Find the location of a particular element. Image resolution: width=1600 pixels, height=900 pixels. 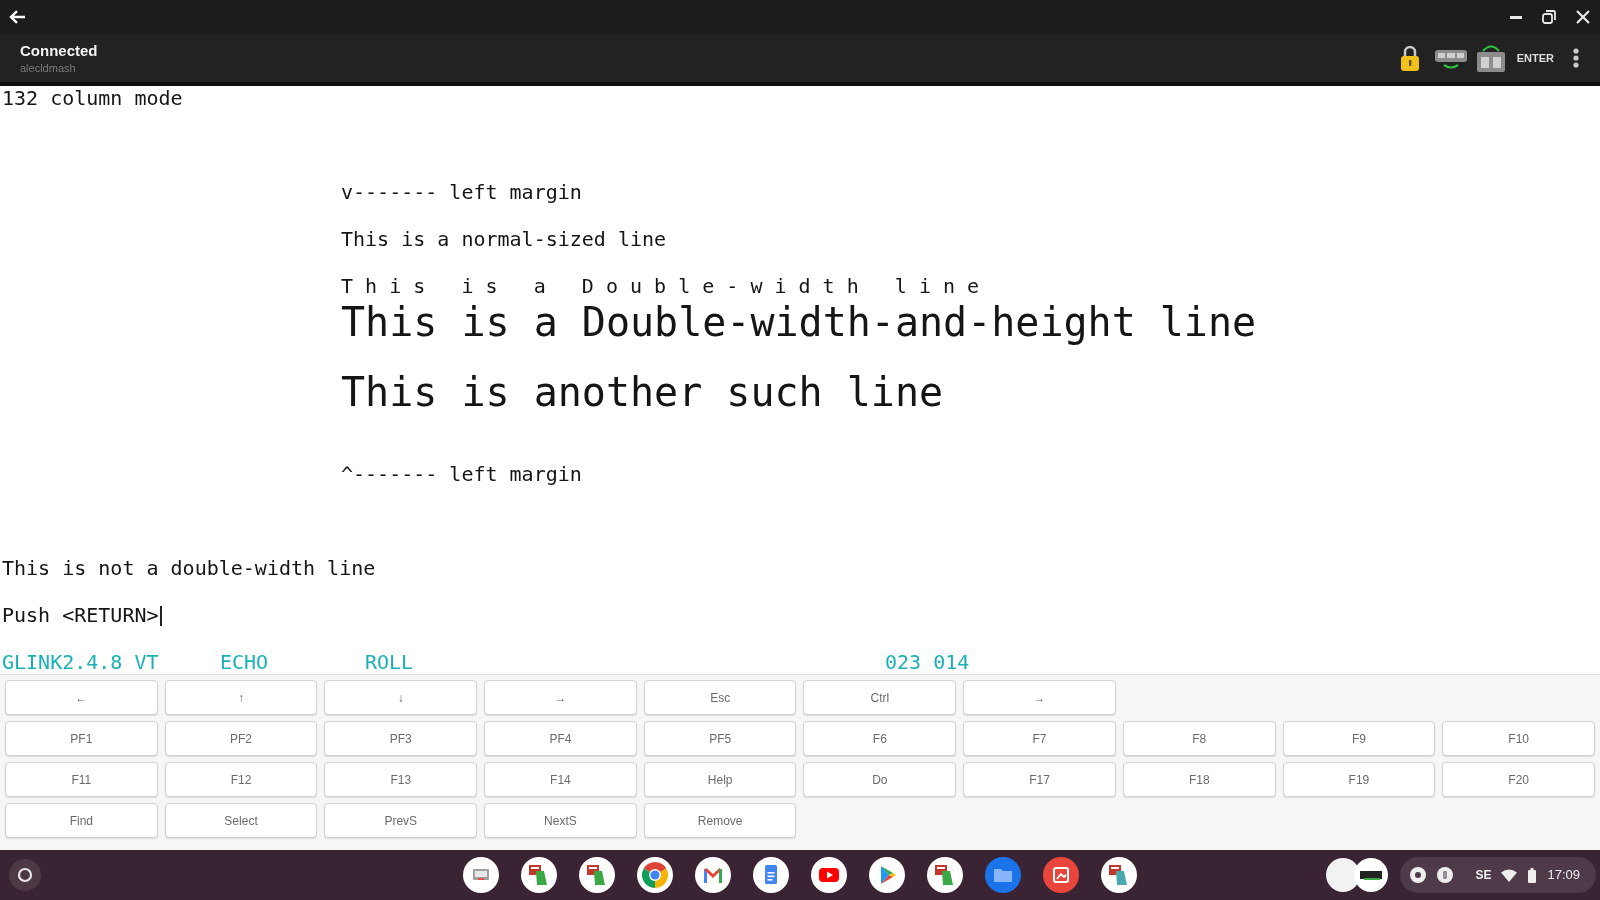

status-program: GLINK2.4.8 VT is located at coordinates (81, 662).